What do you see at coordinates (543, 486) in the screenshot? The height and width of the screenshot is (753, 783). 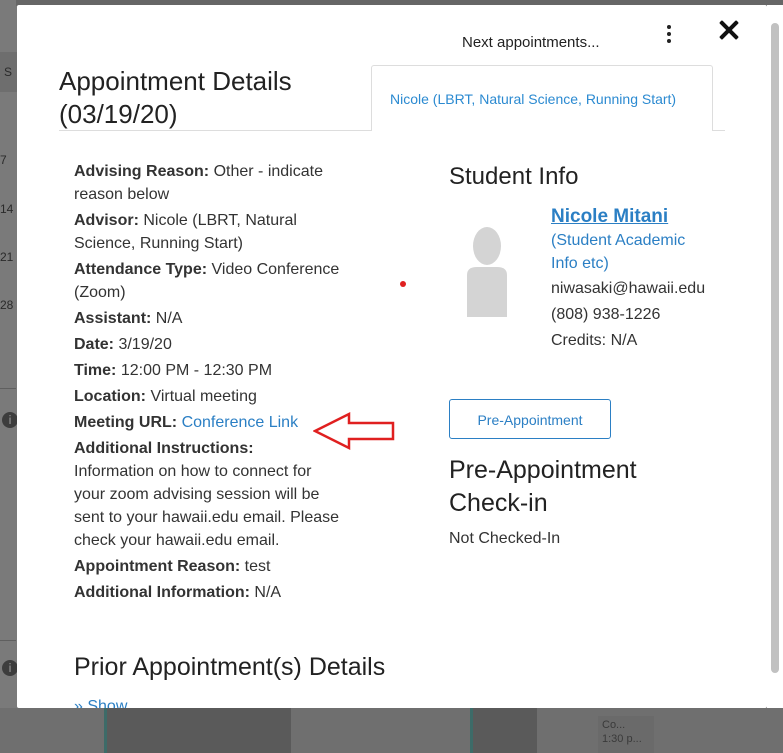 I see `pre-appointment-title: Pre-Appointment Check-in` at bounding box center [543, 486].